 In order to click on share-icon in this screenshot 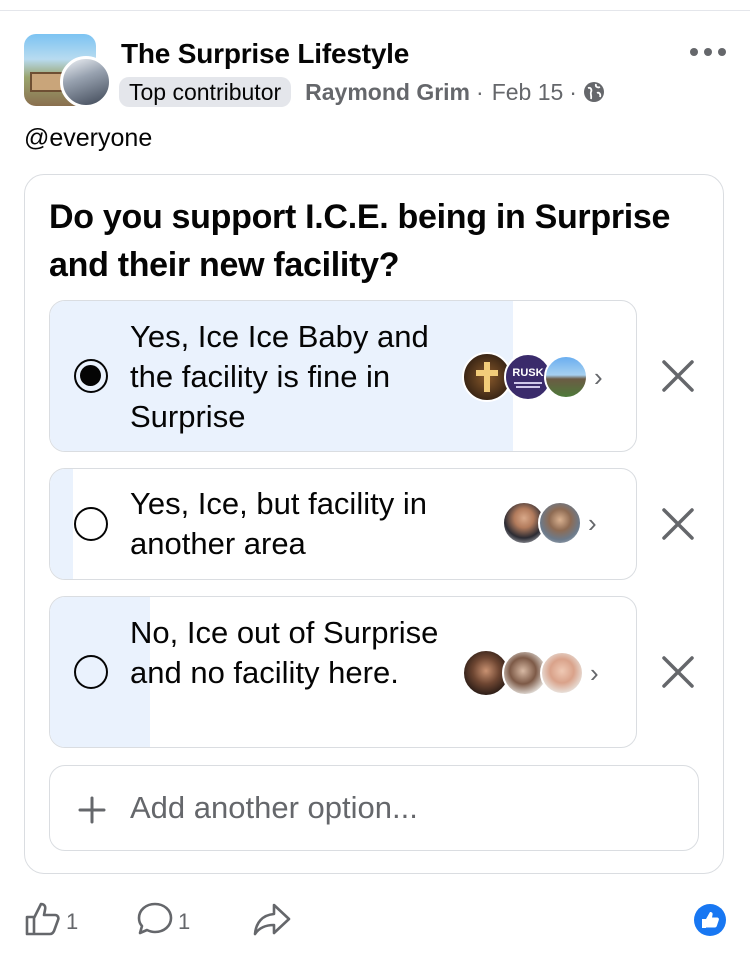, I will do `click(272, 921)`.